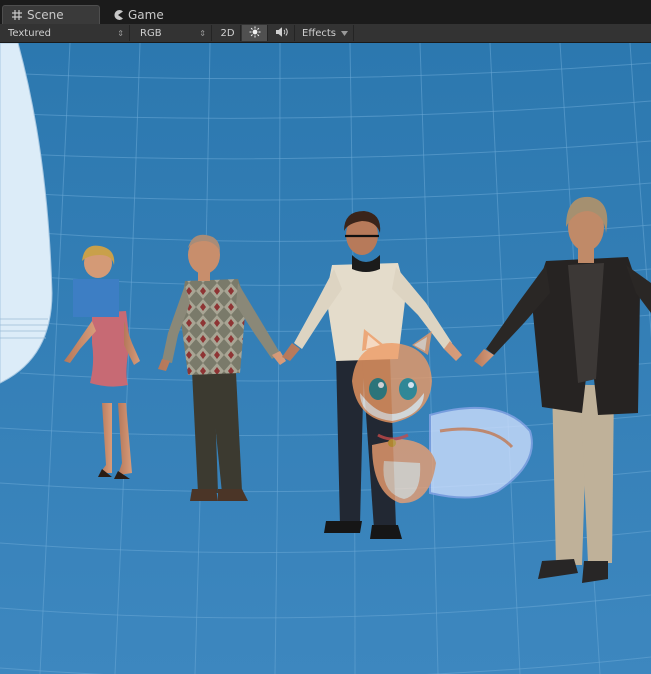 This screenshot has width=651, height=674. I want to click on tab-scene: Scene, so click(51, 14).